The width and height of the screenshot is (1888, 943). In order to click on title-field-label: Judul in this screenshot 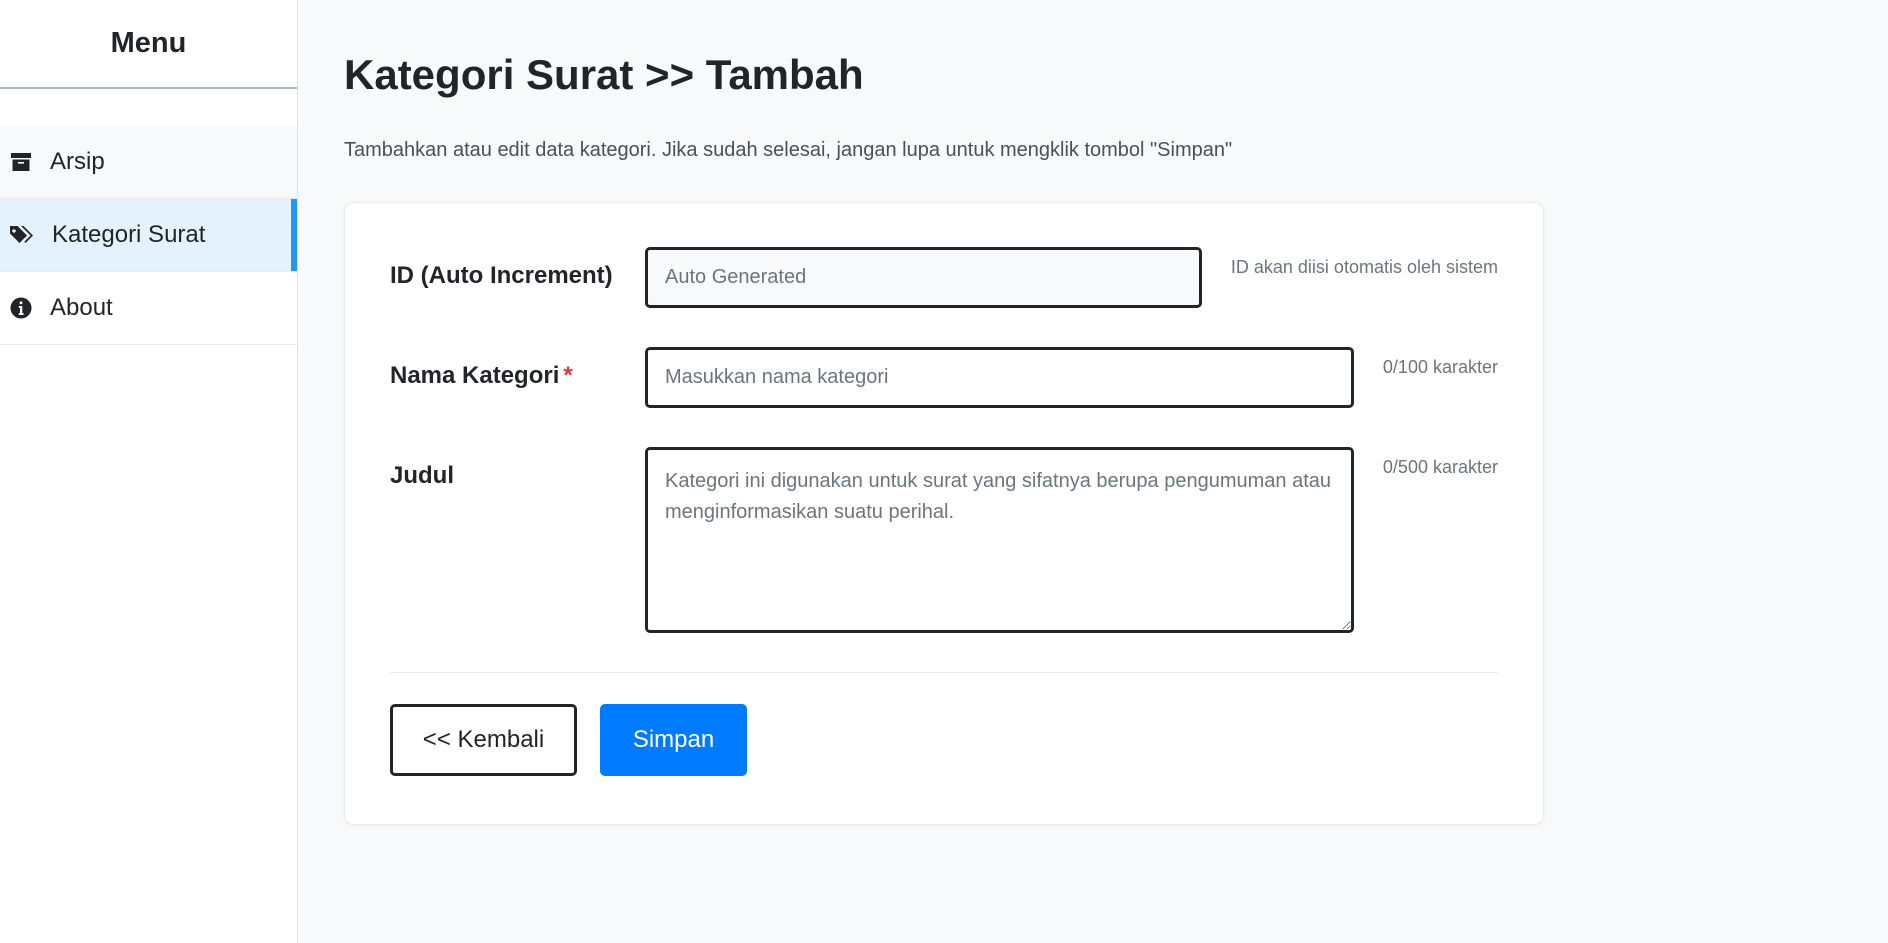, I will do `click(422, 476)`.